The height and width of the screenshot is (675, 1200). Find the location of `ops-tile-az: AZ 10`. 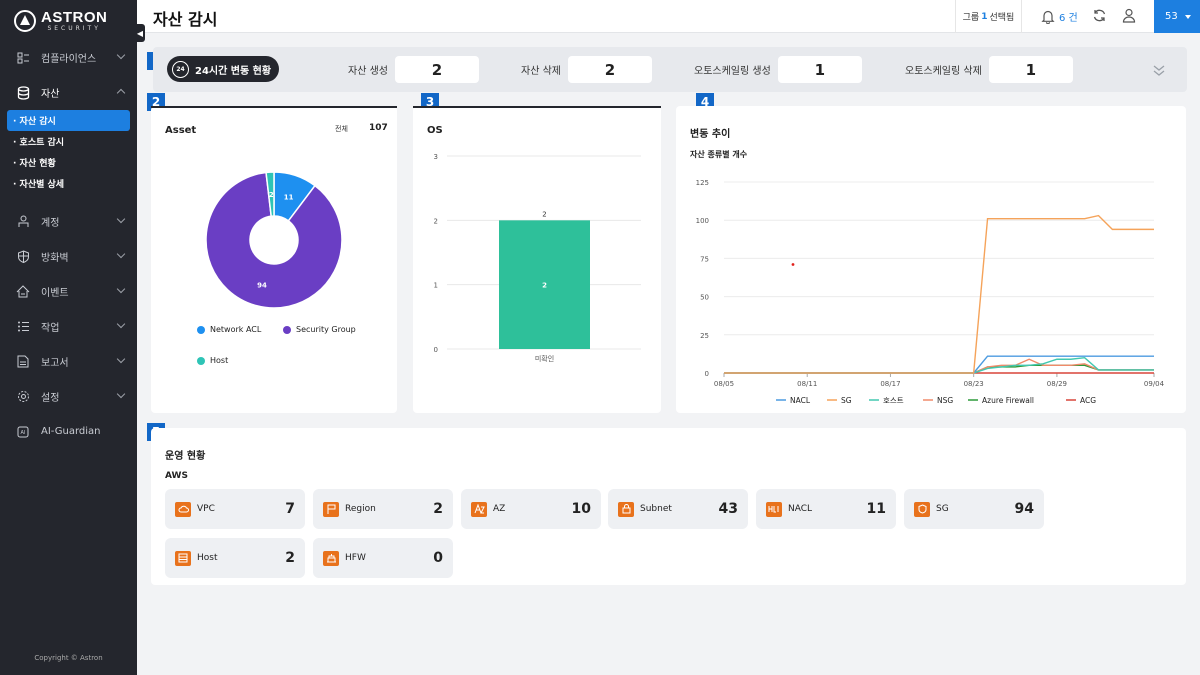

ops-tile-az: AZ 10 is located at coordinates (531, 509).